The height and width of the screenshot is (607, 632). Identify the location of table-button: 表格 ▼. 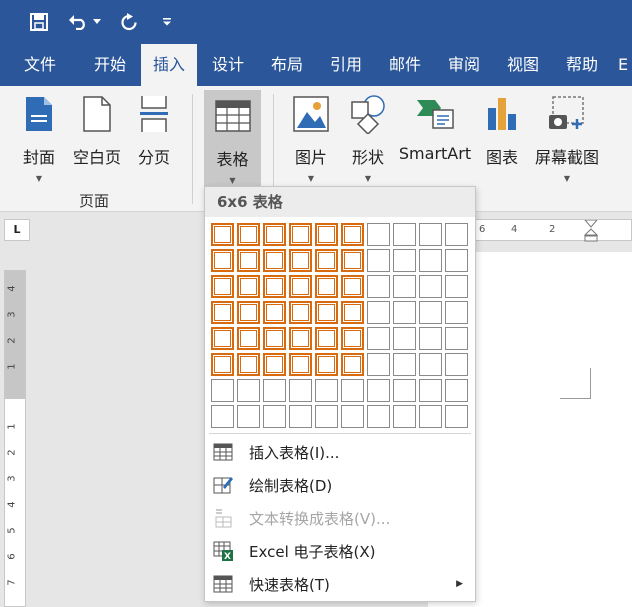
(232, 138).